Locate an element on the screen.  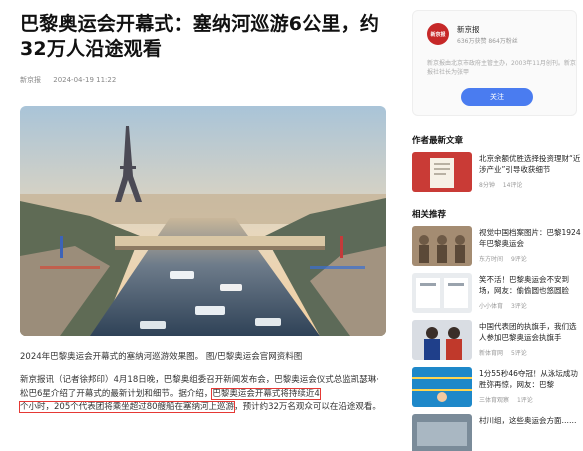
latest-article-item: 北京余额优胜选择投资理财“近涉产业”引导收获细节 8分钟 14评论 is located at coordinates (497, 172).